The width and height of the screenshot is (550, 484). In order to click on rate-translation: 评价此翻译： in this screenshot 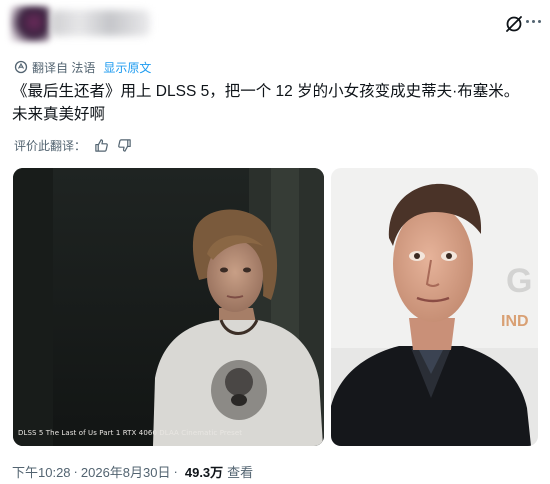, I will do `click(73, 145)`.